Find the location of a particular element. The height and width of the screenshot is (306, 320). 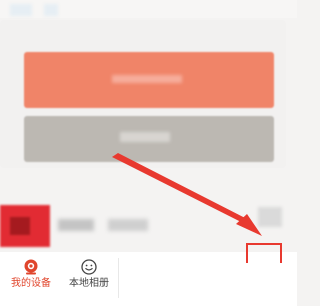

primary-action-button is located at coordinates (149, 80).